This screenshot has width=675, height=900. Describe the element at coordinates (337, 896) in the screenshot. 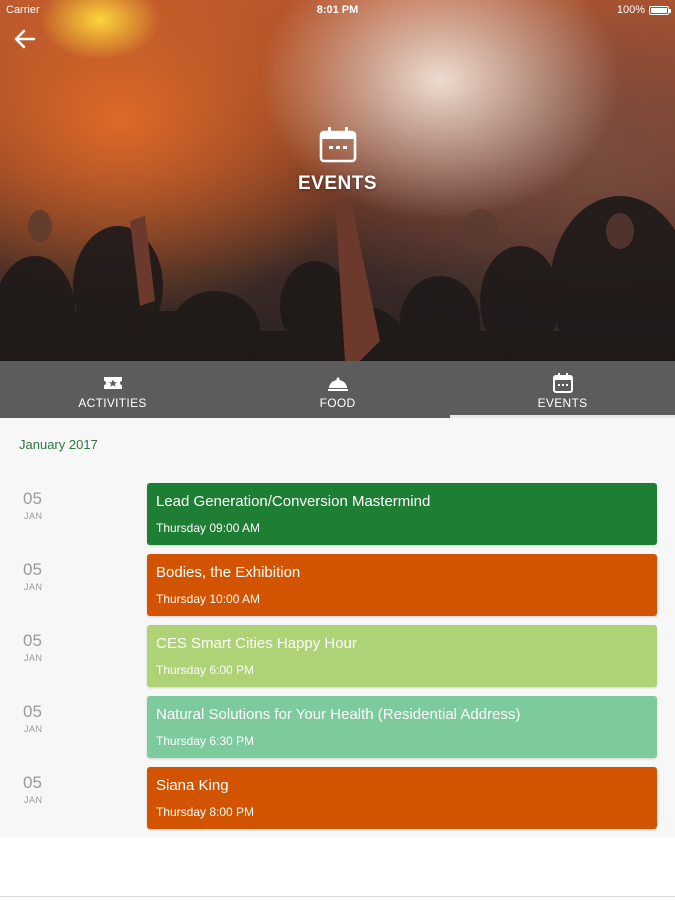

I see `divider` at that location.